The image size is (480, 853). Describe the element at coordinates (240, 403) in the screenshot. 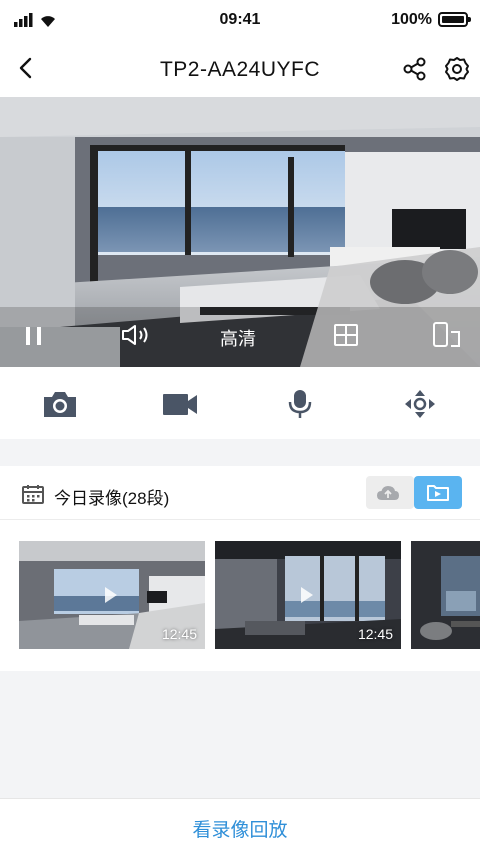

I see `action-toolbar` at that location.